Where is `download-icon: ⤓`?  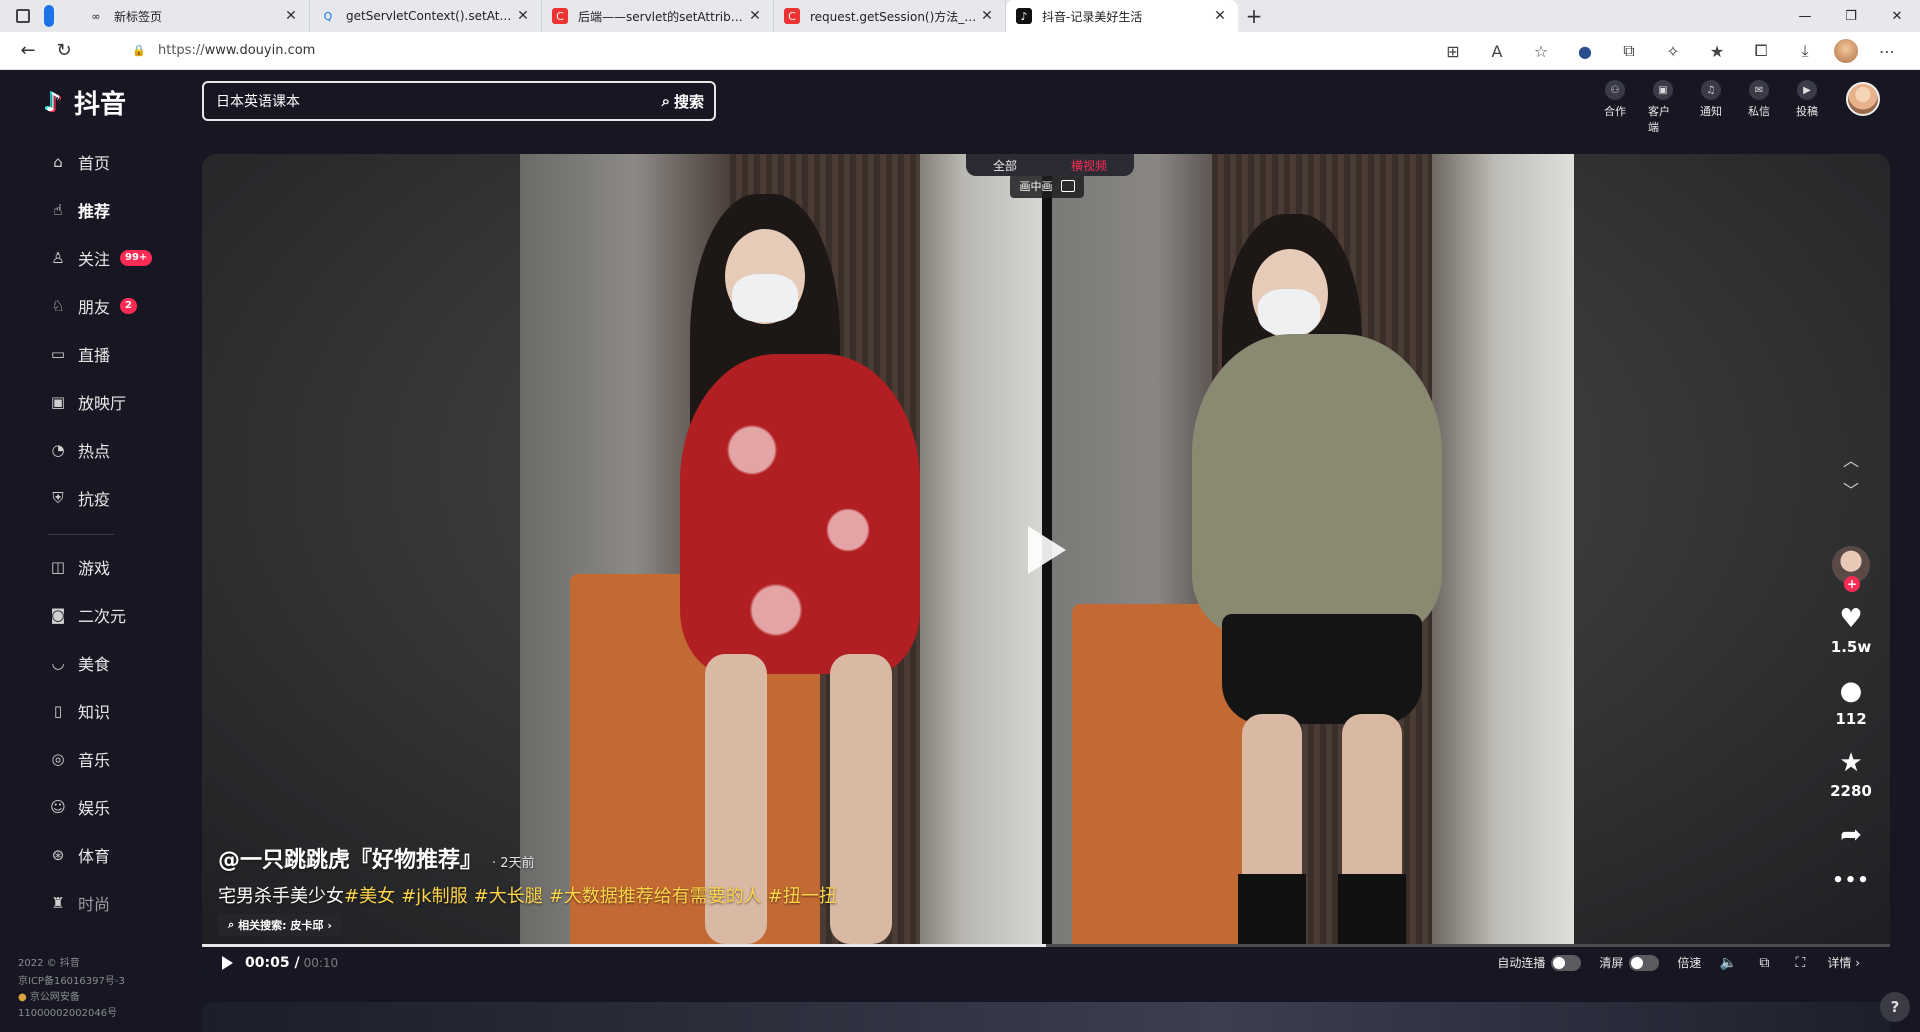
download-icon: ⤓ is located at coordinates (1805, 51).